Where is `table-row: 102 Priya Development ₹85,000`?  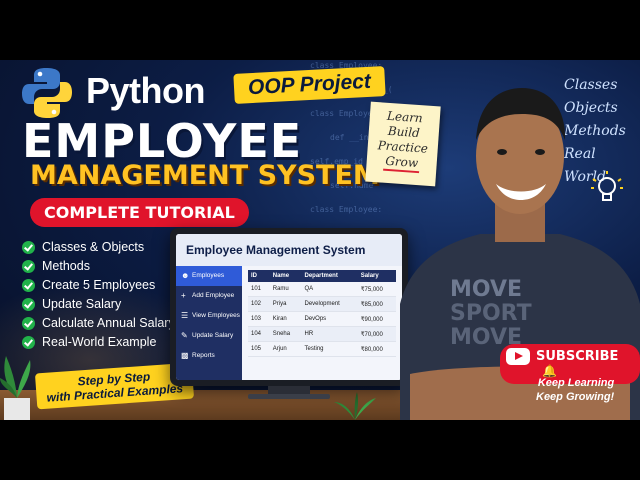 table-row: 102 Priya Development ₹85,000 is located at coordinates (322, 304).